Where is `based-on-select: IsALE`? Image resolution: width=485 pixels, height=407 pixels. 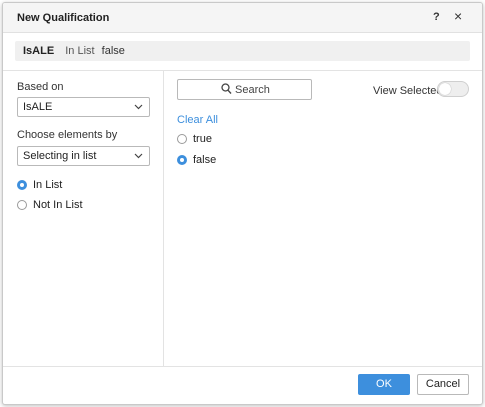 based-on-select: IsALE is located at coordinates (83, 107).